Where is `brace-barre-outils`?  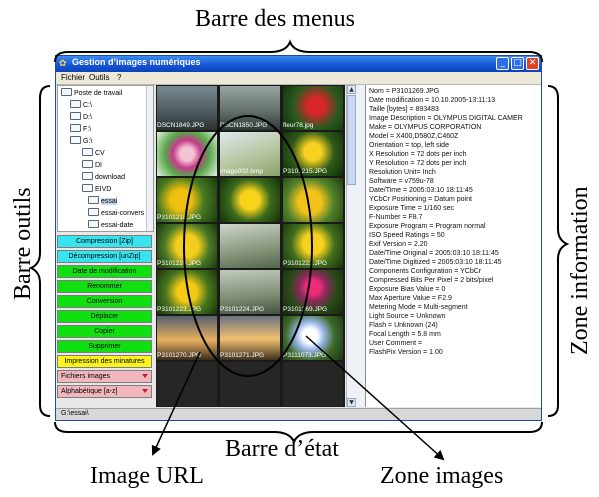 brace-barre-outils is located at coordinates (39, 251).